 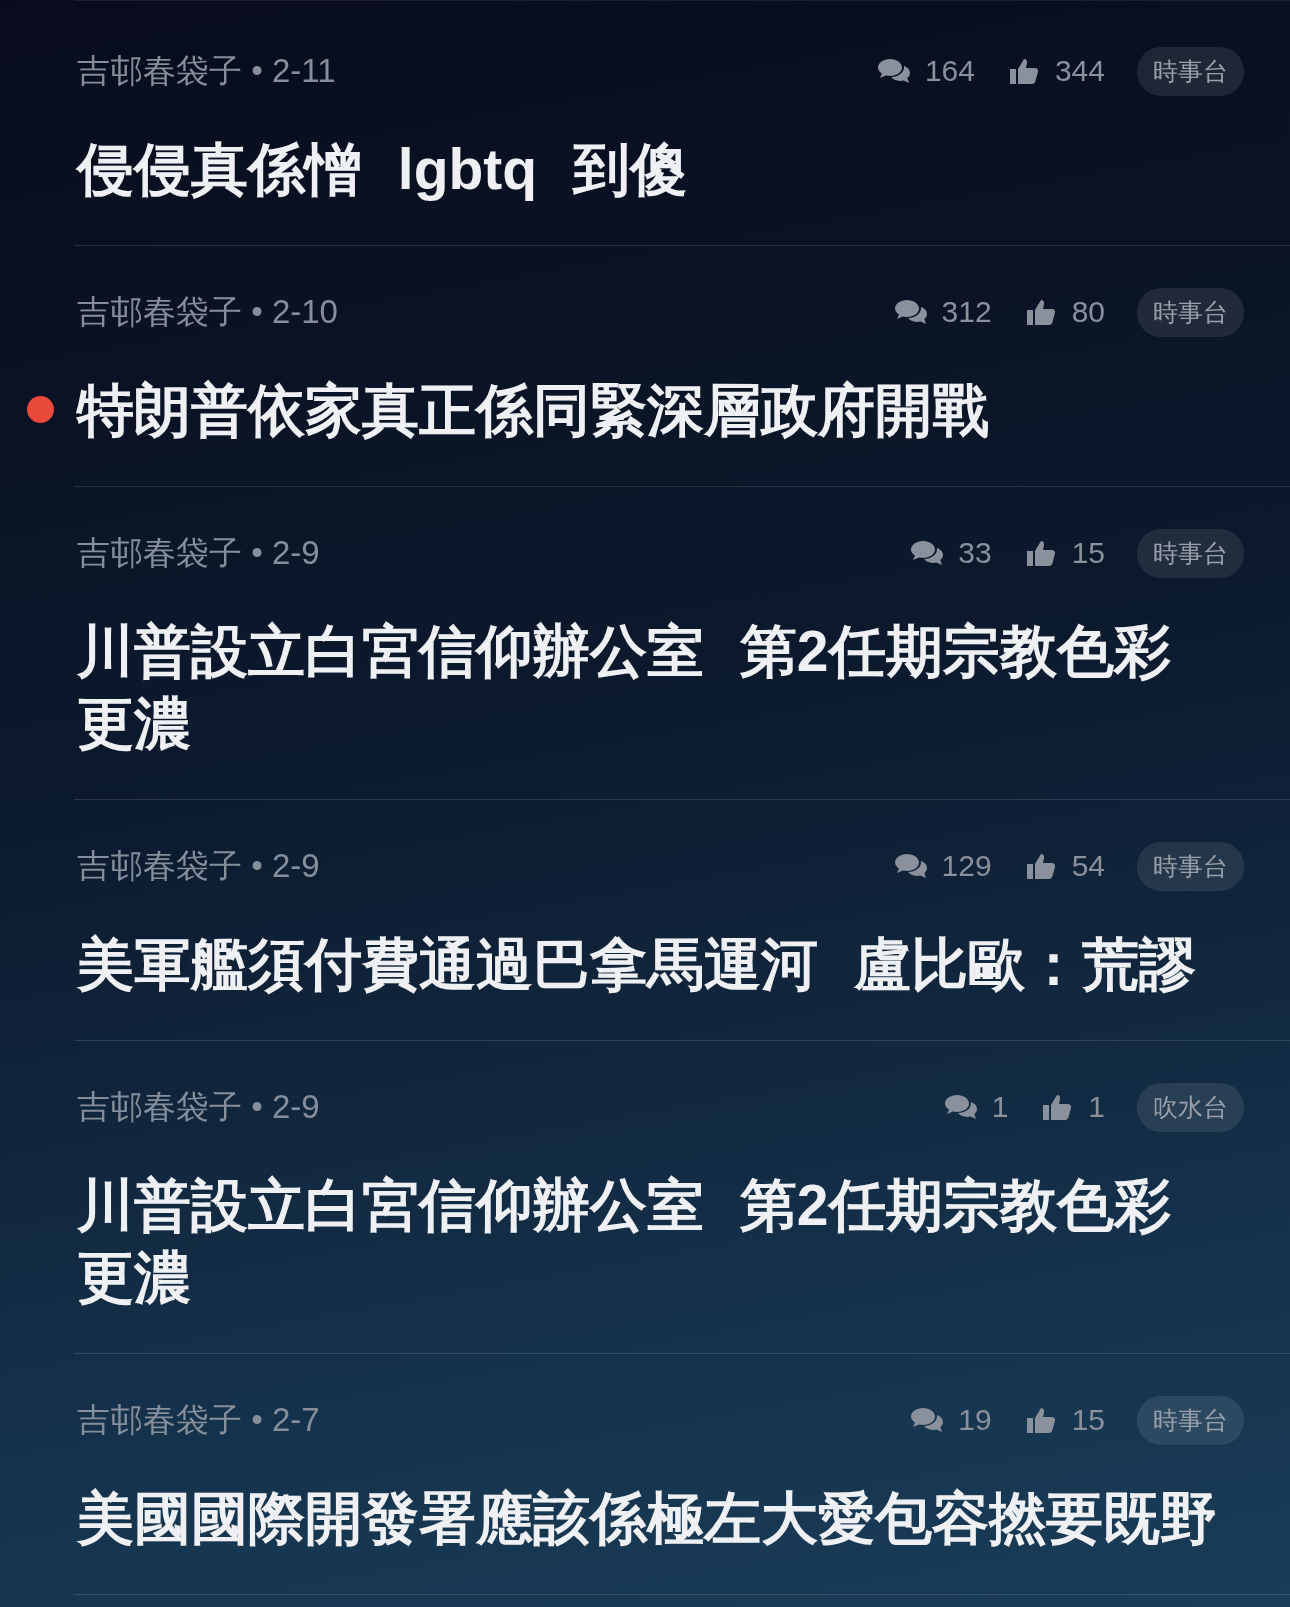 I want to click on post-meta: 吉邨春袋子 • 2-10, so click(x=208, y=311).